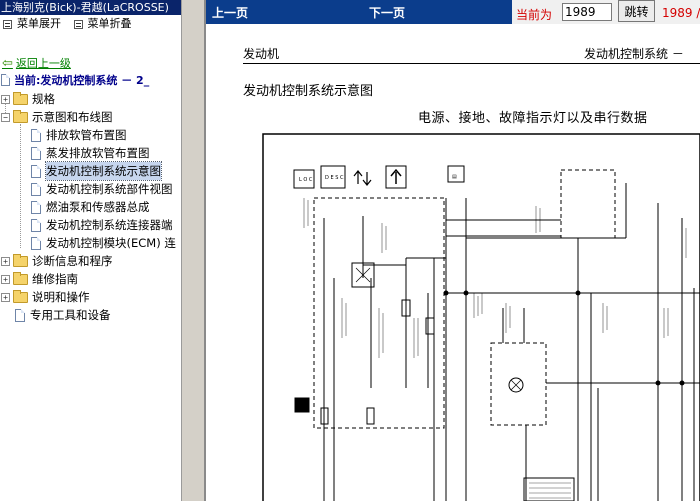 This screenshot has width=700, height=501. Describe the element at coordinates (43, 99) in the screenshot. I see `tree-item-label: 规格` at that location.